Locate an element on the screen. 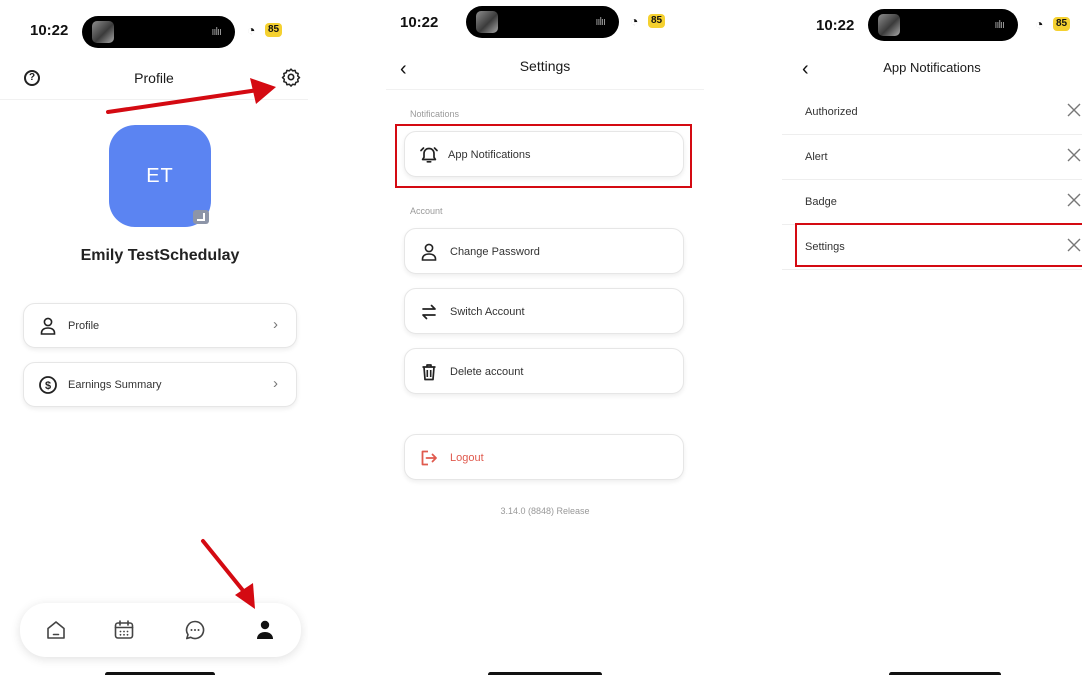 The width and height of the screenshot is (1082, 675). gear-icon is located at coordinates (291, 77).